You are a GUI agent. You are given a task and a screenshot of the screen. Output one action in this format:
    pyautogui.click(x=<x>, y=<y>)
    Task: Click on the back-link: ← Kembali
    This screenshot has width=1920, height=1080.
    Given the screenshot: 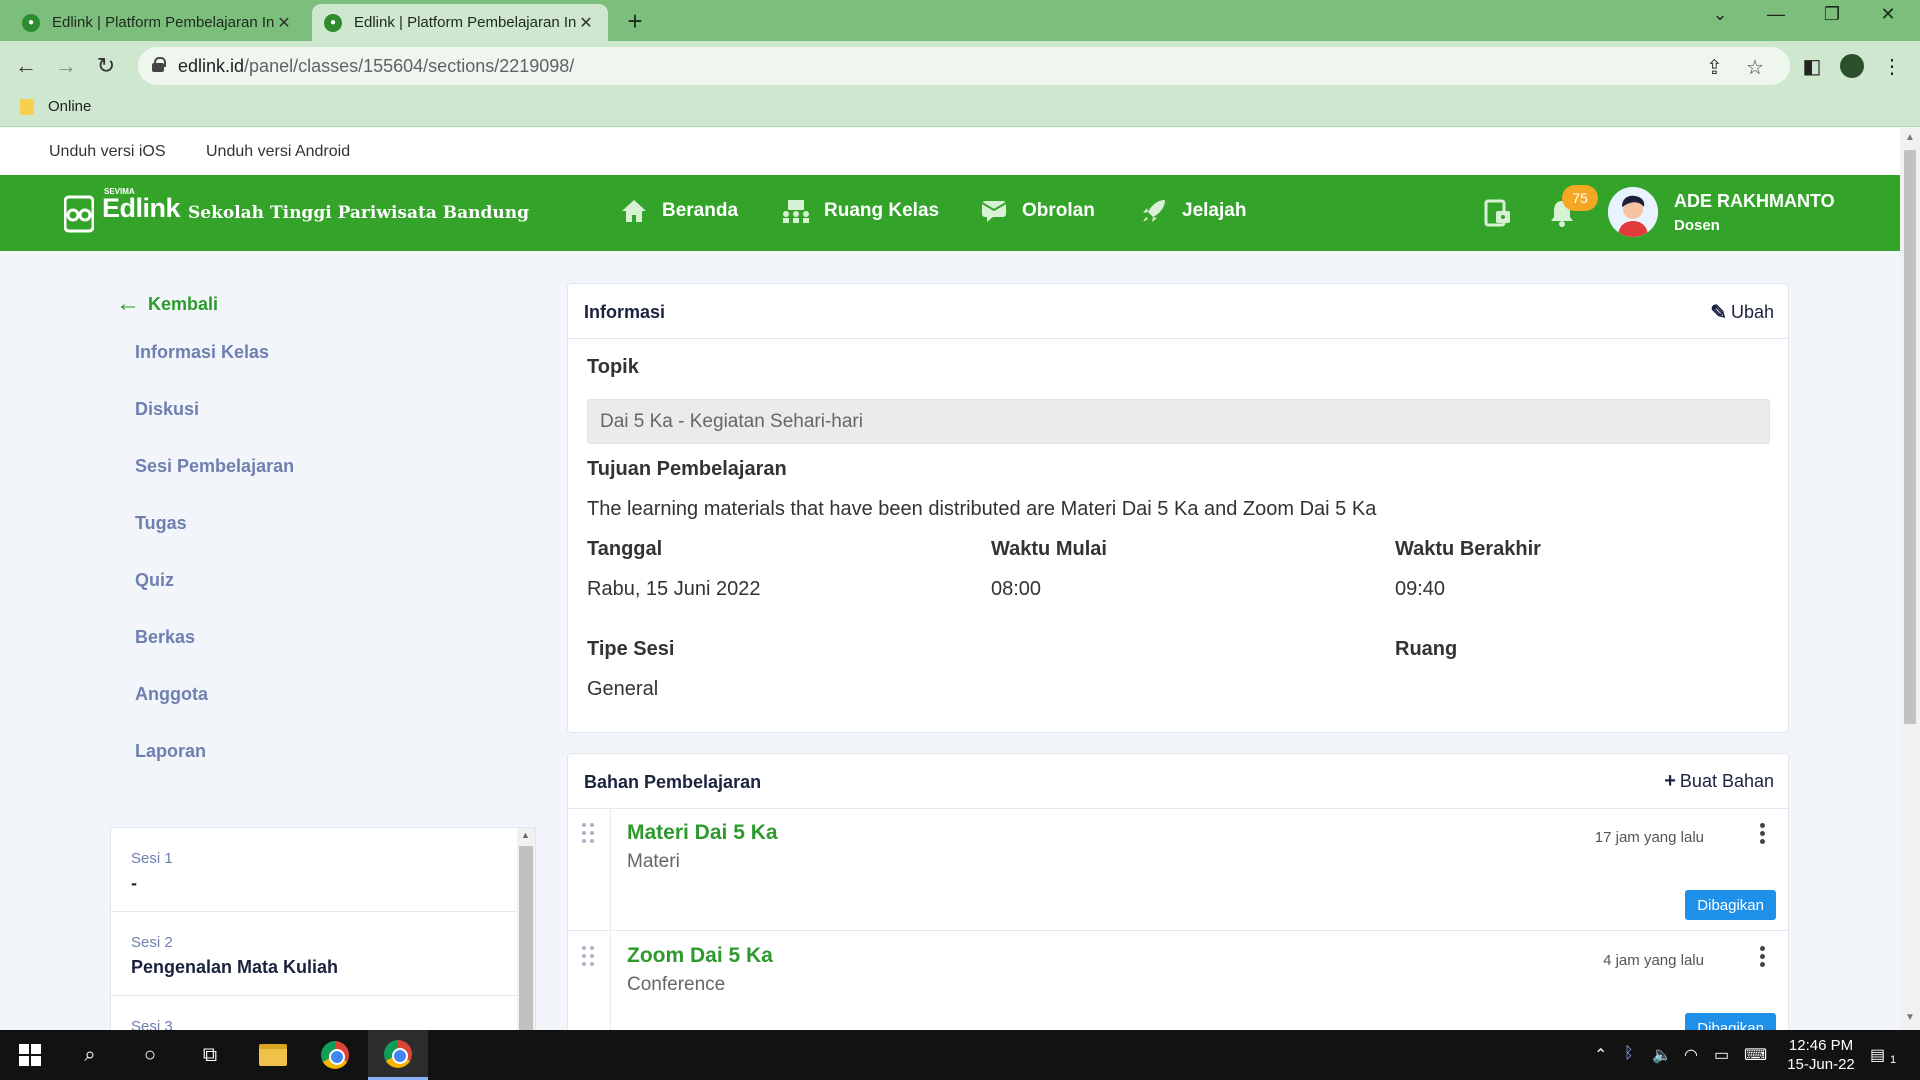 What is the action you would take?
    pyautogui.click(x=167, y=304)
    